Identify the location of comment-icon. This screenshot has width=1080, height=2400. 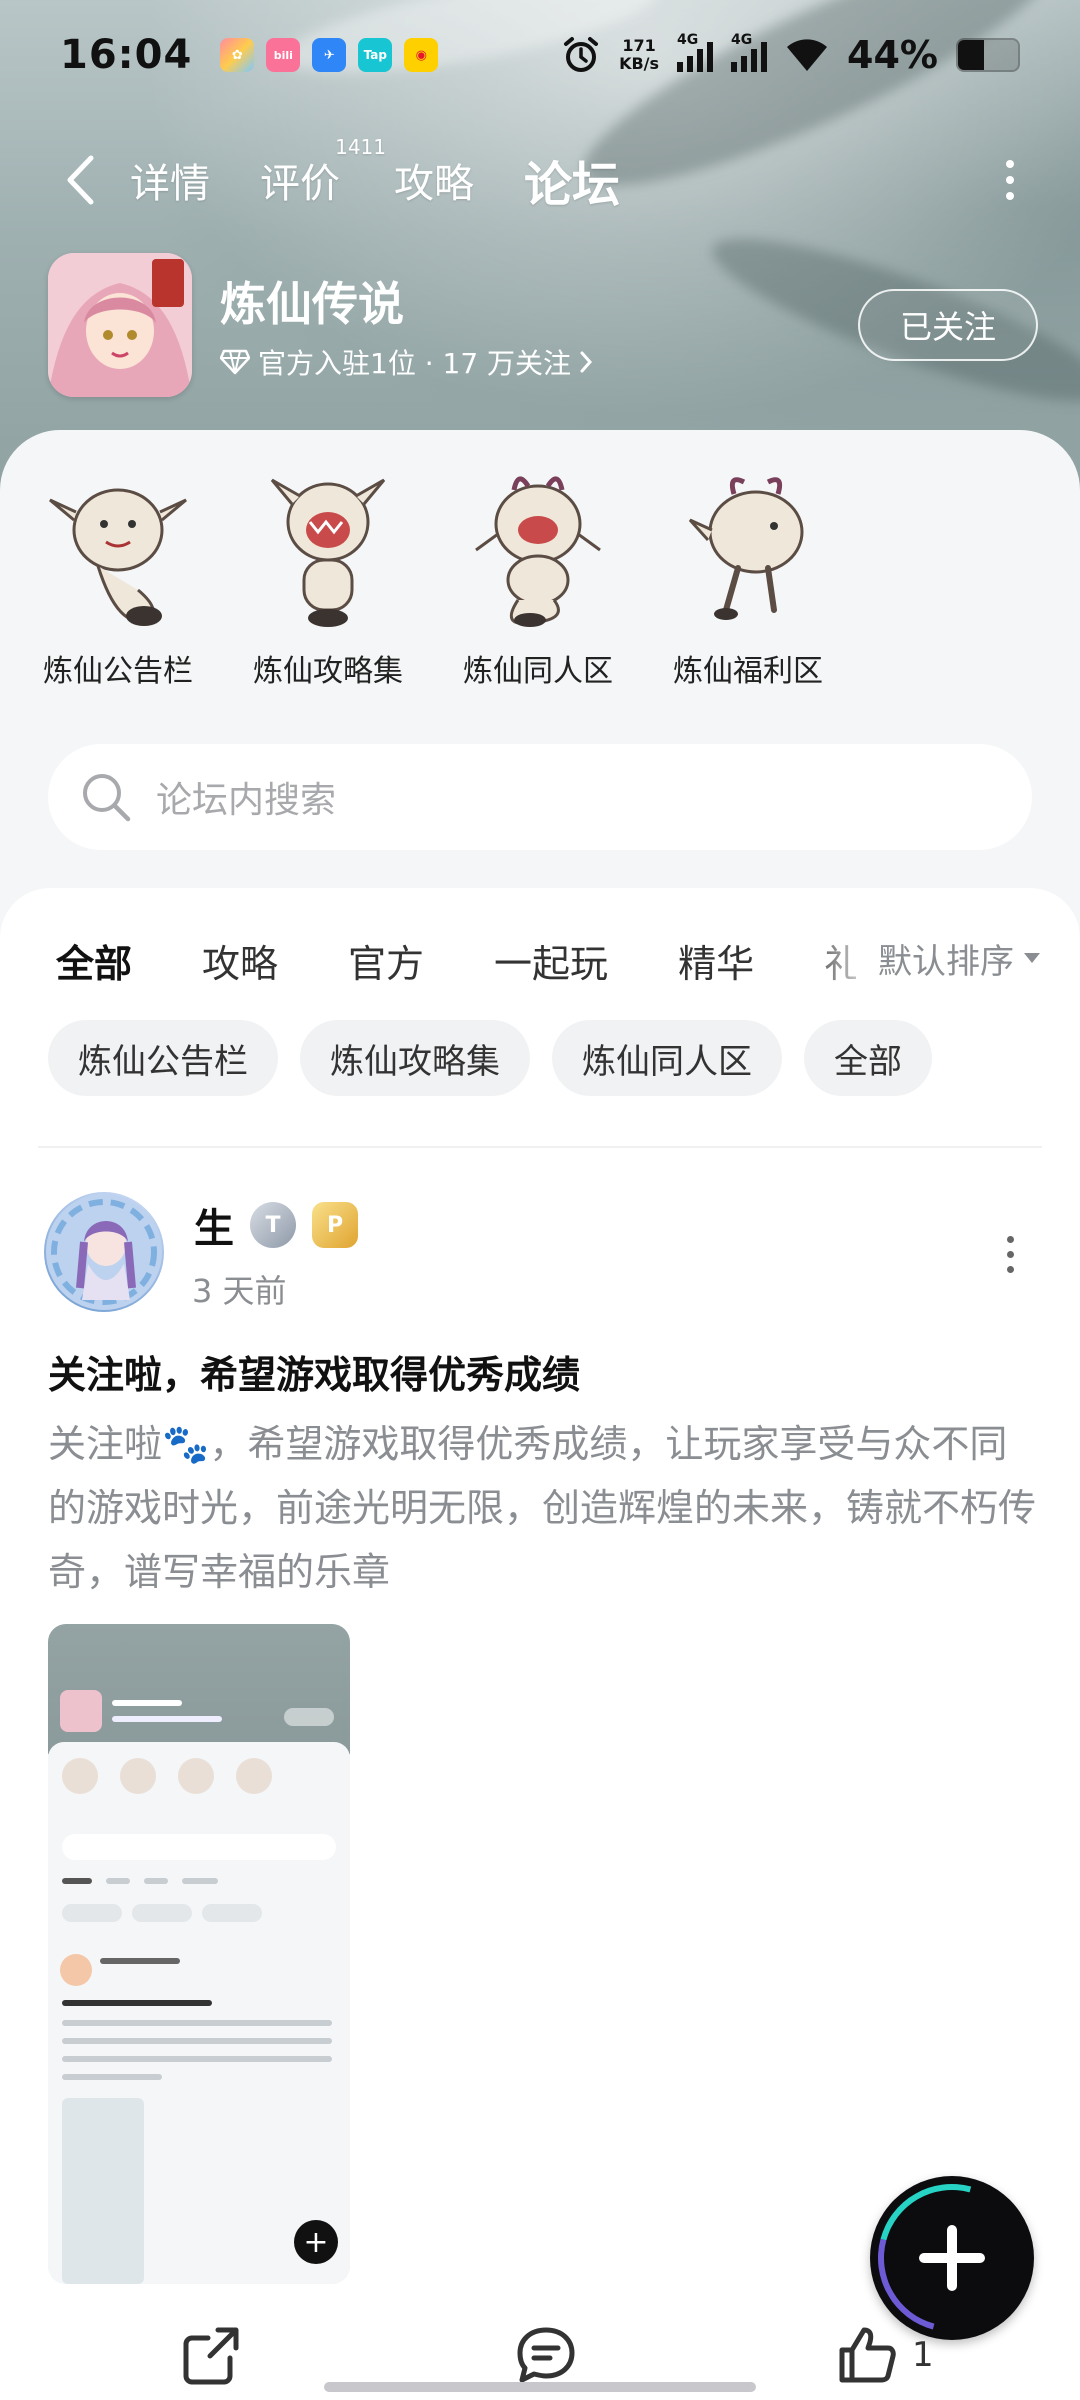
(546, 2355).